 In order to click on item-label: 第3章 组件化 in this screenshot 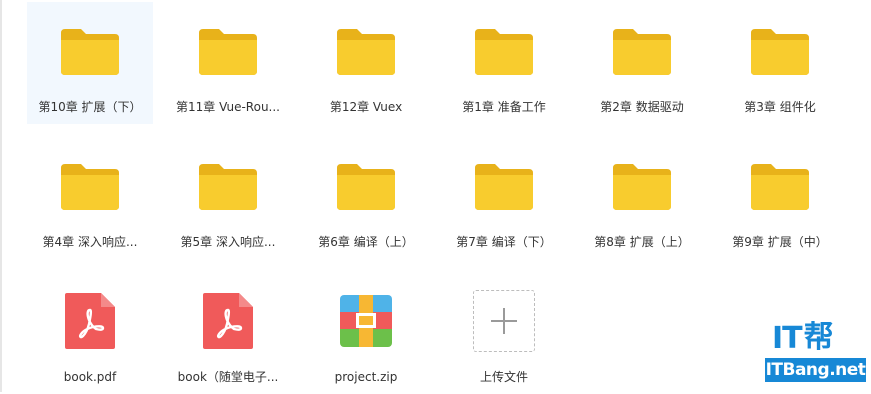, I will do `click(780, 107)`.